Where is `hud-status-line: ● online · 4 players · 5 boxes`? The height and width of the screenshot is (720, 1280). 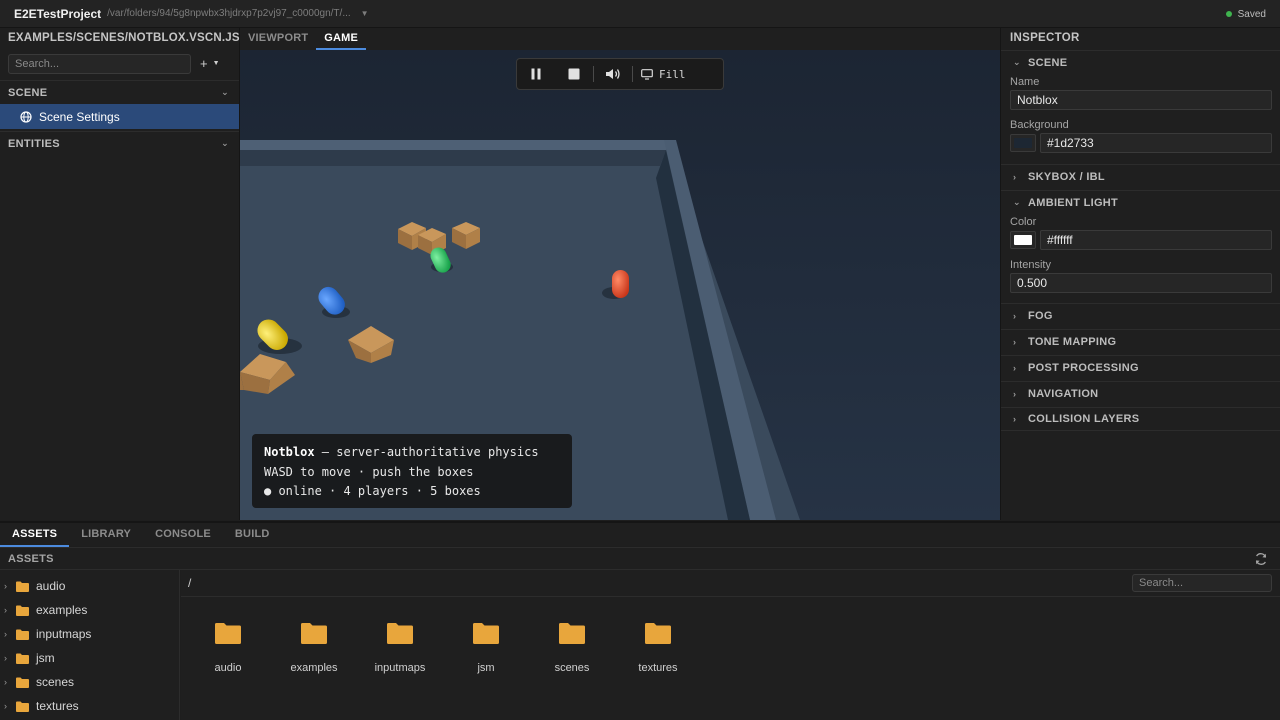 hud-status-line: ● online · 4 players · 5 boxes is located at coordinates (372, 491).